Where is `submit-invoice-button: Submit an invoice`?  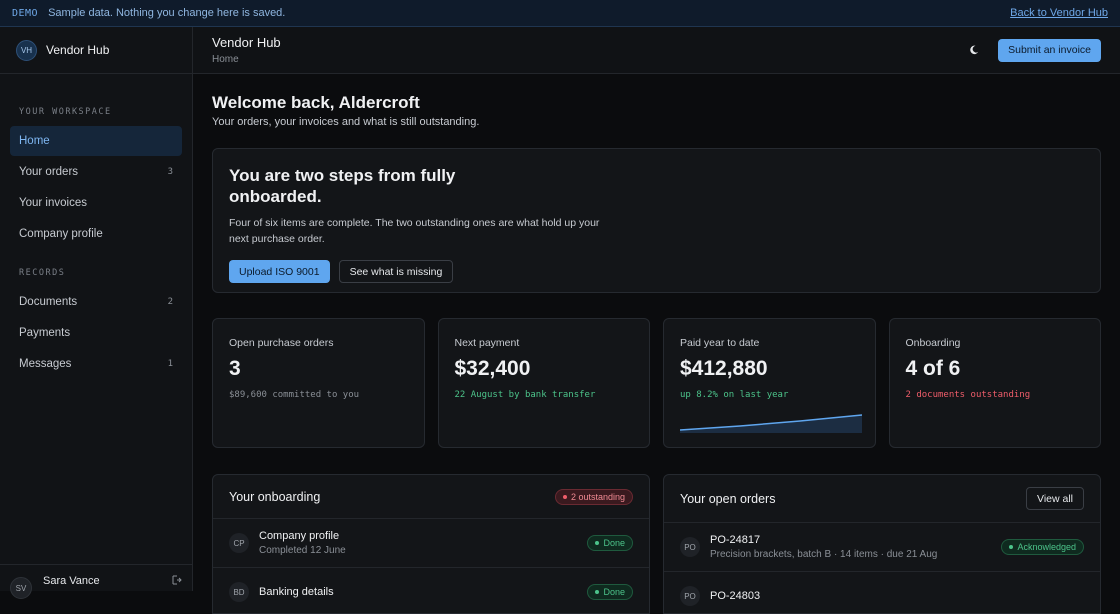
submit-invoice-button: Submit an invoice is located at coordinates (1049, 50).